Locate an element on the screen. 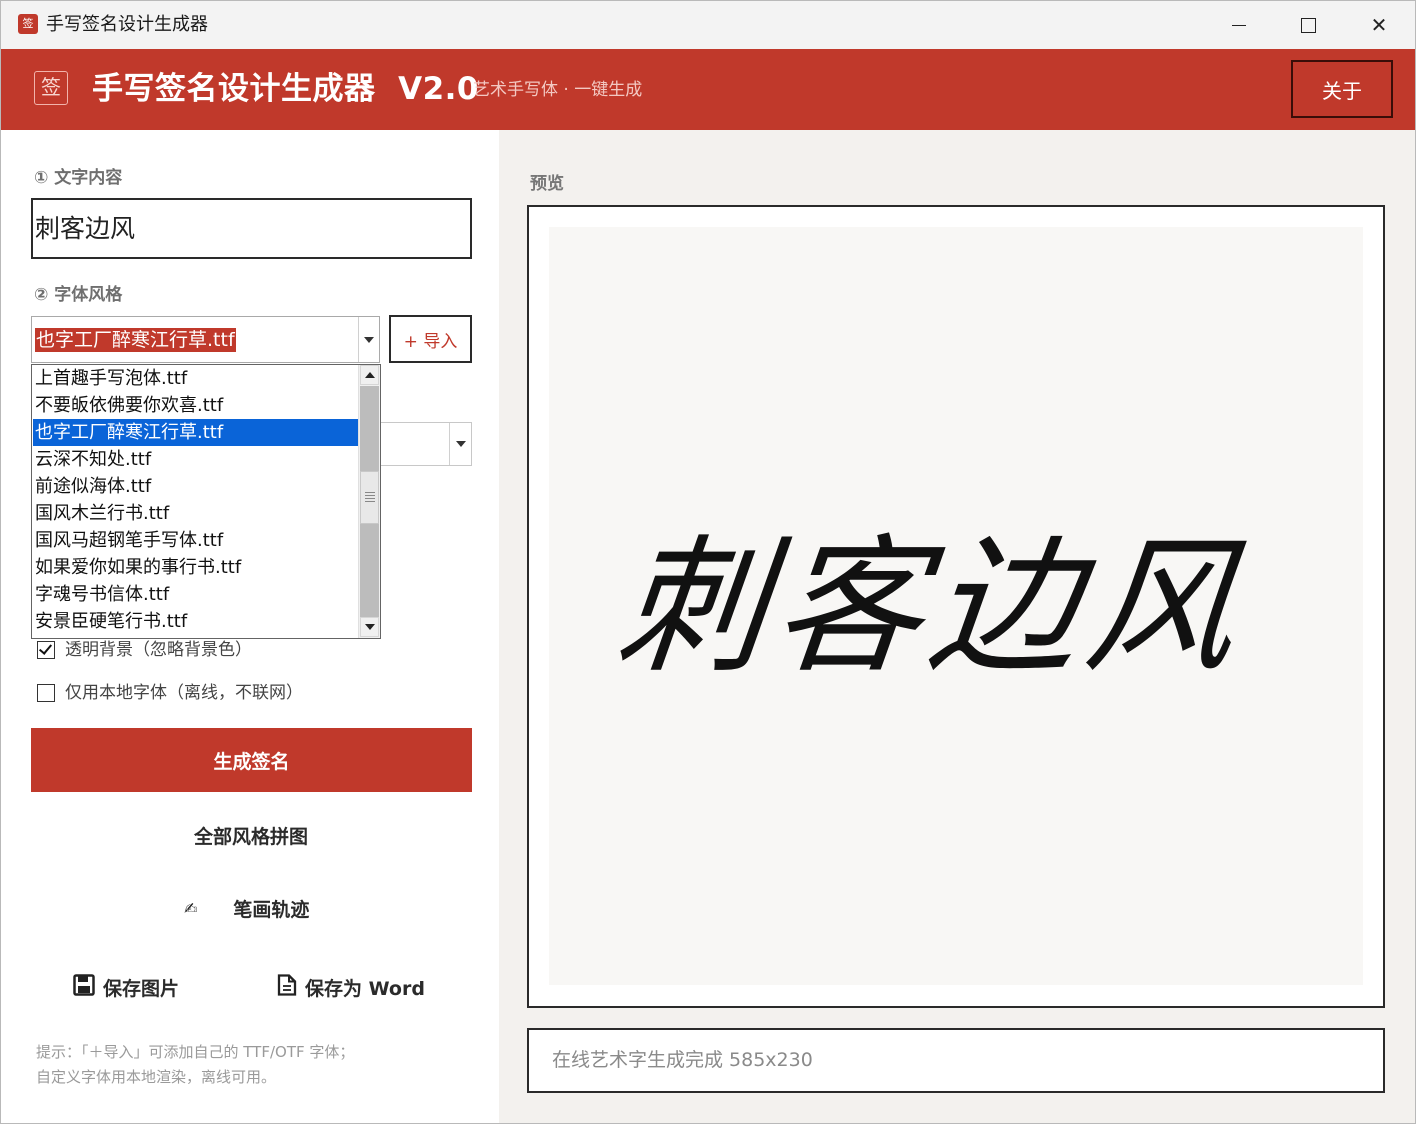 The image size is (1416, 1124). preview-label: 预览 is located at coordinates (547, 184).